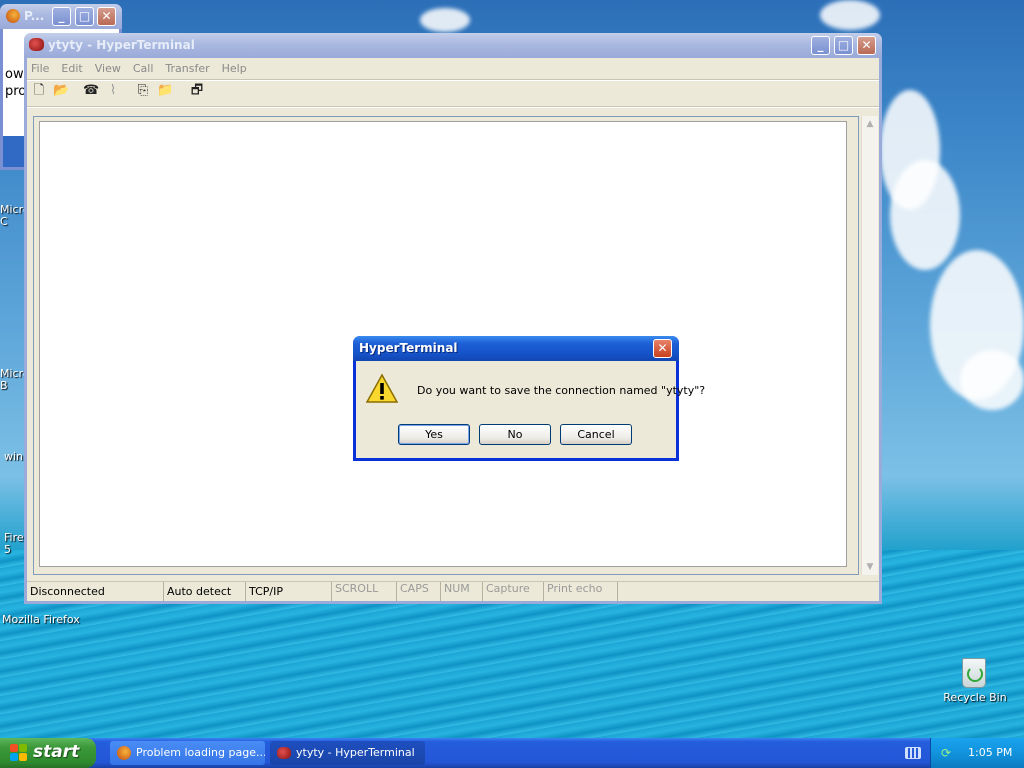  Describe the element at coordinates (948, 753) in the screenshot. I see `network-icon: ⟳` at that location.